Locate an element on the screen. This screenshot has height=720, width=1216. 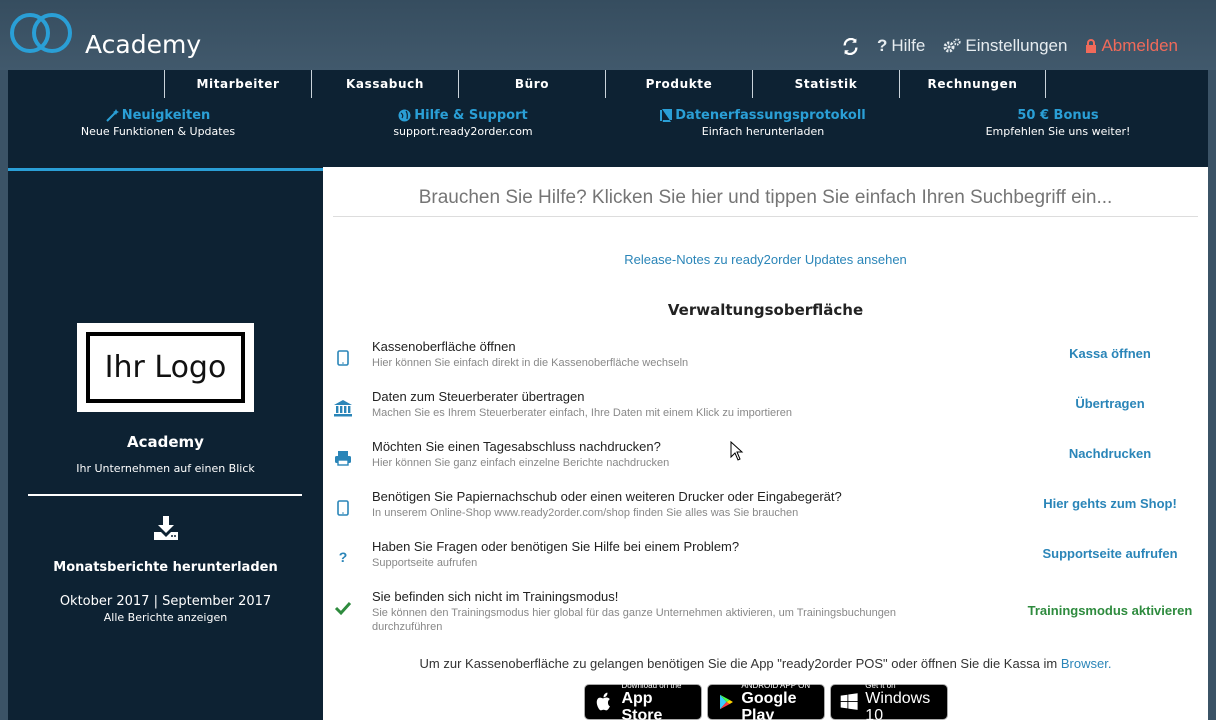
tab-rechnungen: Rechnungen is located at coordinates (972, 84).